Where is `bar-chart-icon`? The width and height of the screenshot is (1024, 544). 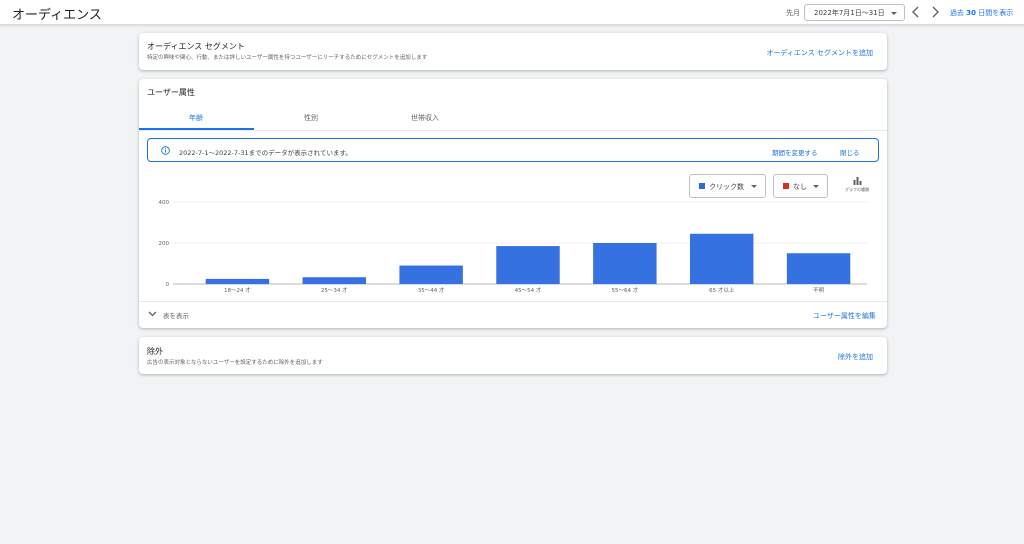 bar-chart-icon is located at coordinates (857, 181).